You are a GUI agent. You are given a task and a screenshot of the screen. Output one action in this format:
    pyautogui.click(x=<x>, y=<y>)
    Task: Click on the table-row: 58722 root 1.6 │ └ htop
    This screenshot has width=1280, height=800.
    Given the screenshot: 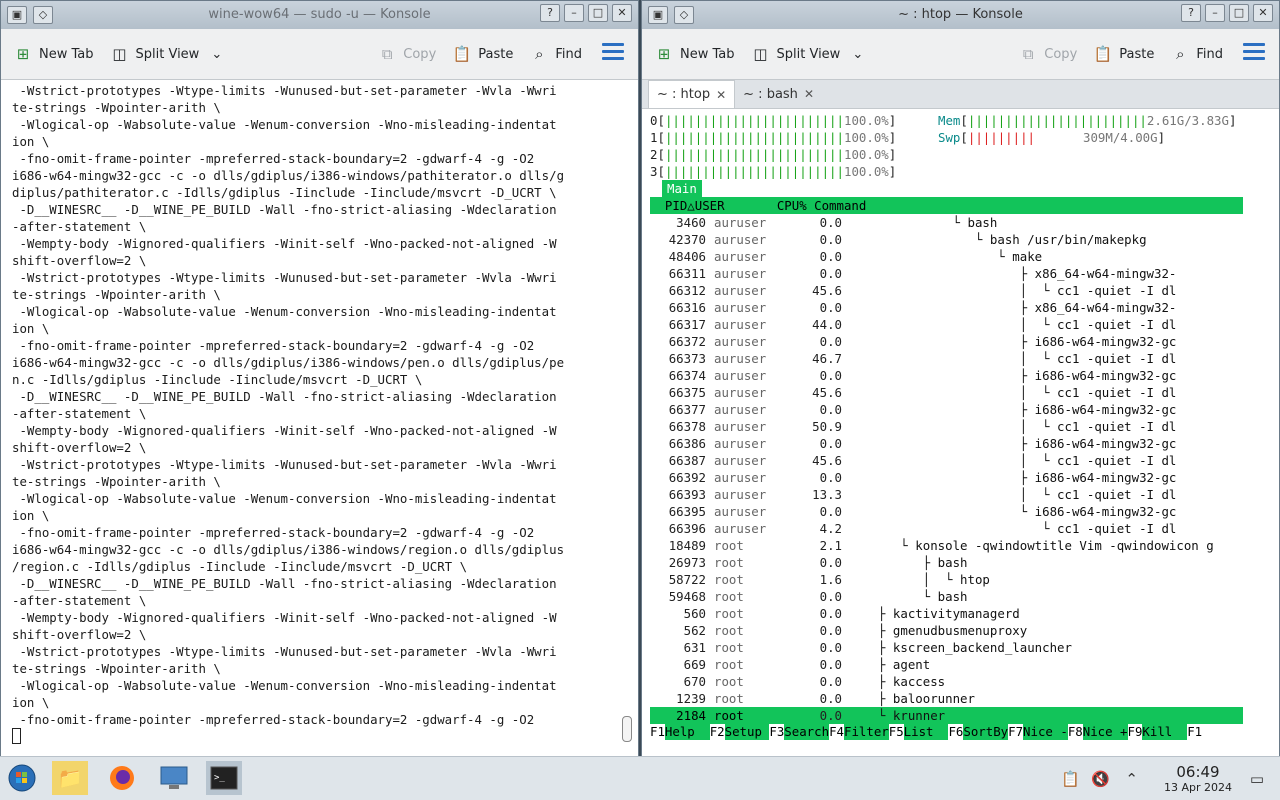 What is the action you would take?
    pyautogui.click(x=946, y=579)
    